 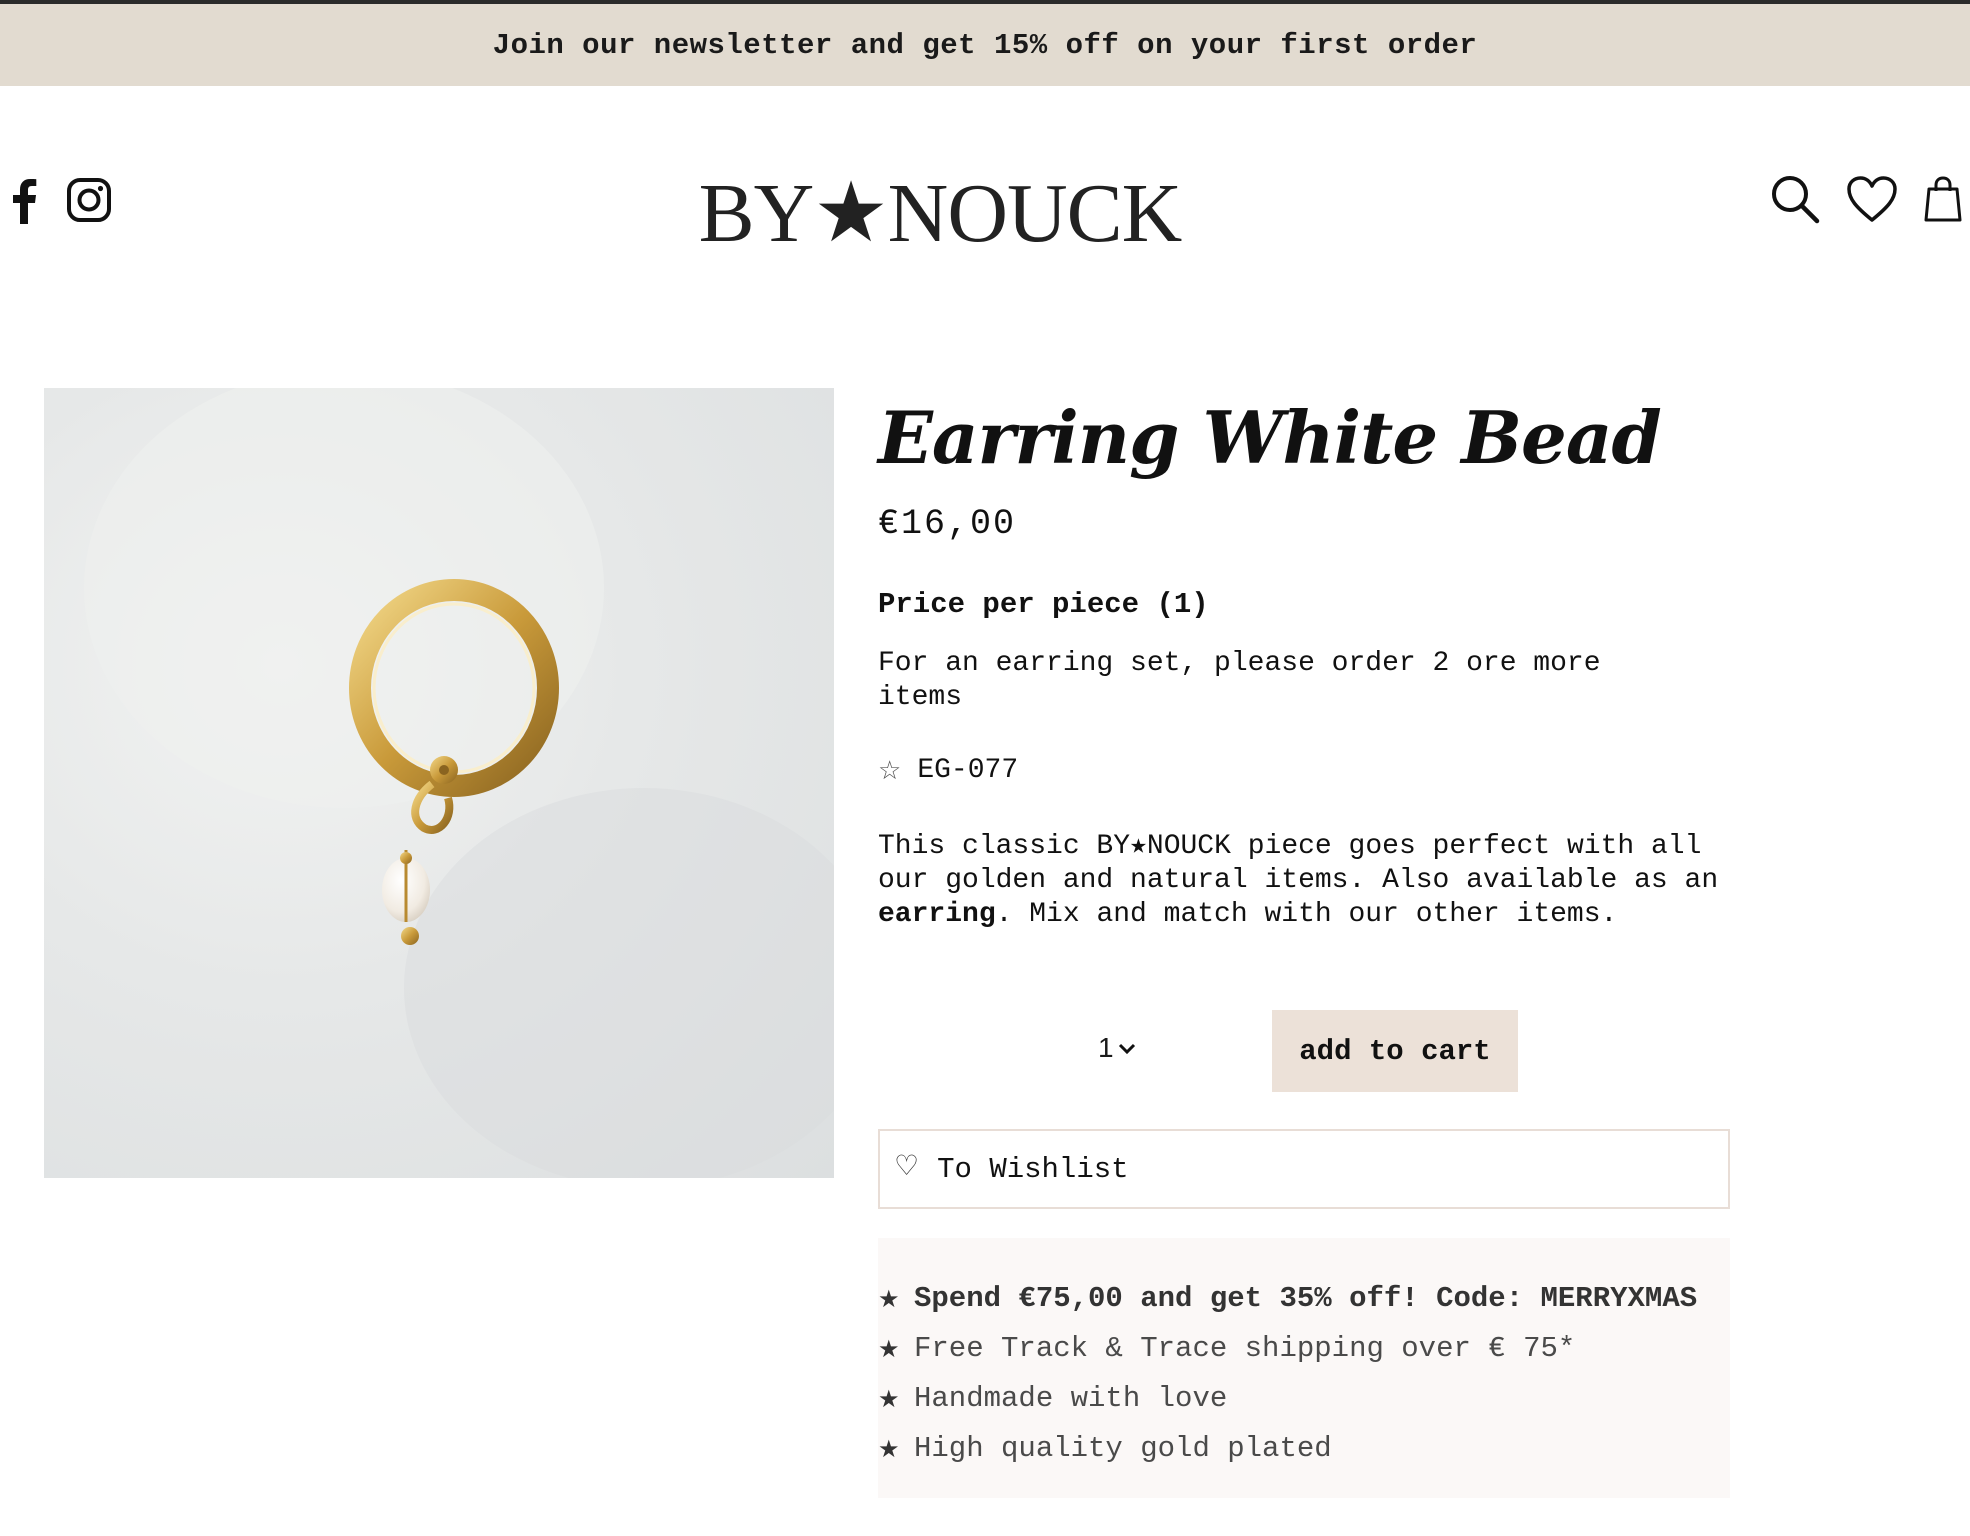 I want to click on wishlist-label: To Wishlist, so click(x=1033, y=1169).